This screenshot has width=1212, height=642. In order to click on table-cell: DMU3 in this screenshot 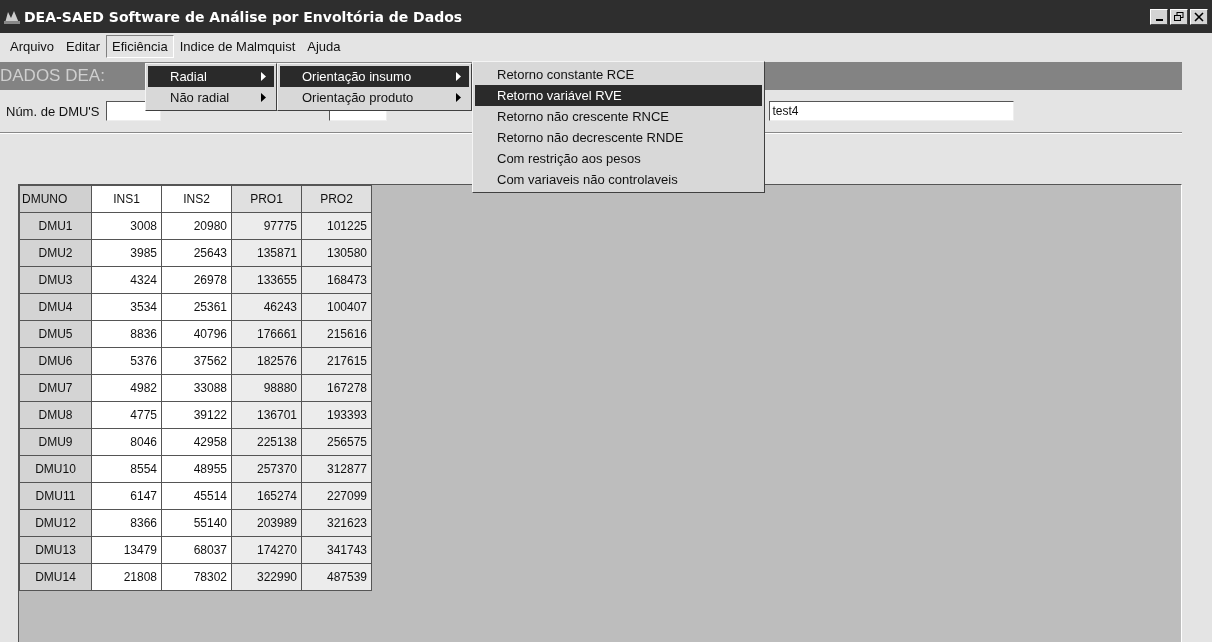, I will do `click(55, 280)`.